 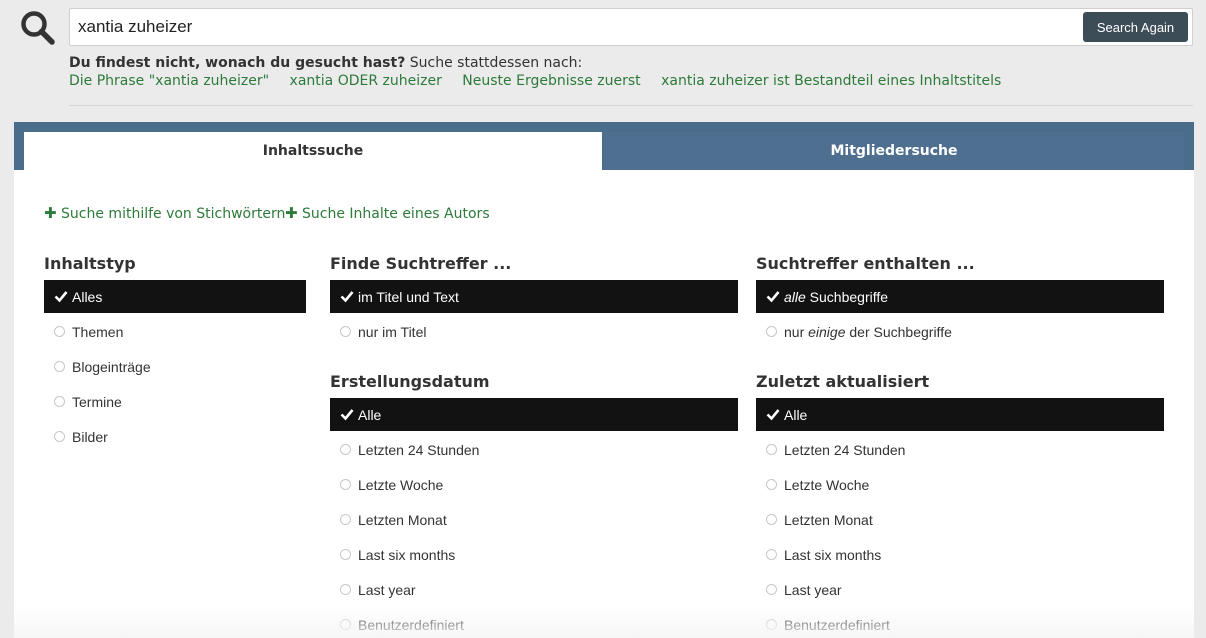 What do you see at coordinates (169, 81) in the screenshot?
I see `suggestion-link-phrase: Die Phrase "xantia zuheizer"` at bounding box center [169, 81].